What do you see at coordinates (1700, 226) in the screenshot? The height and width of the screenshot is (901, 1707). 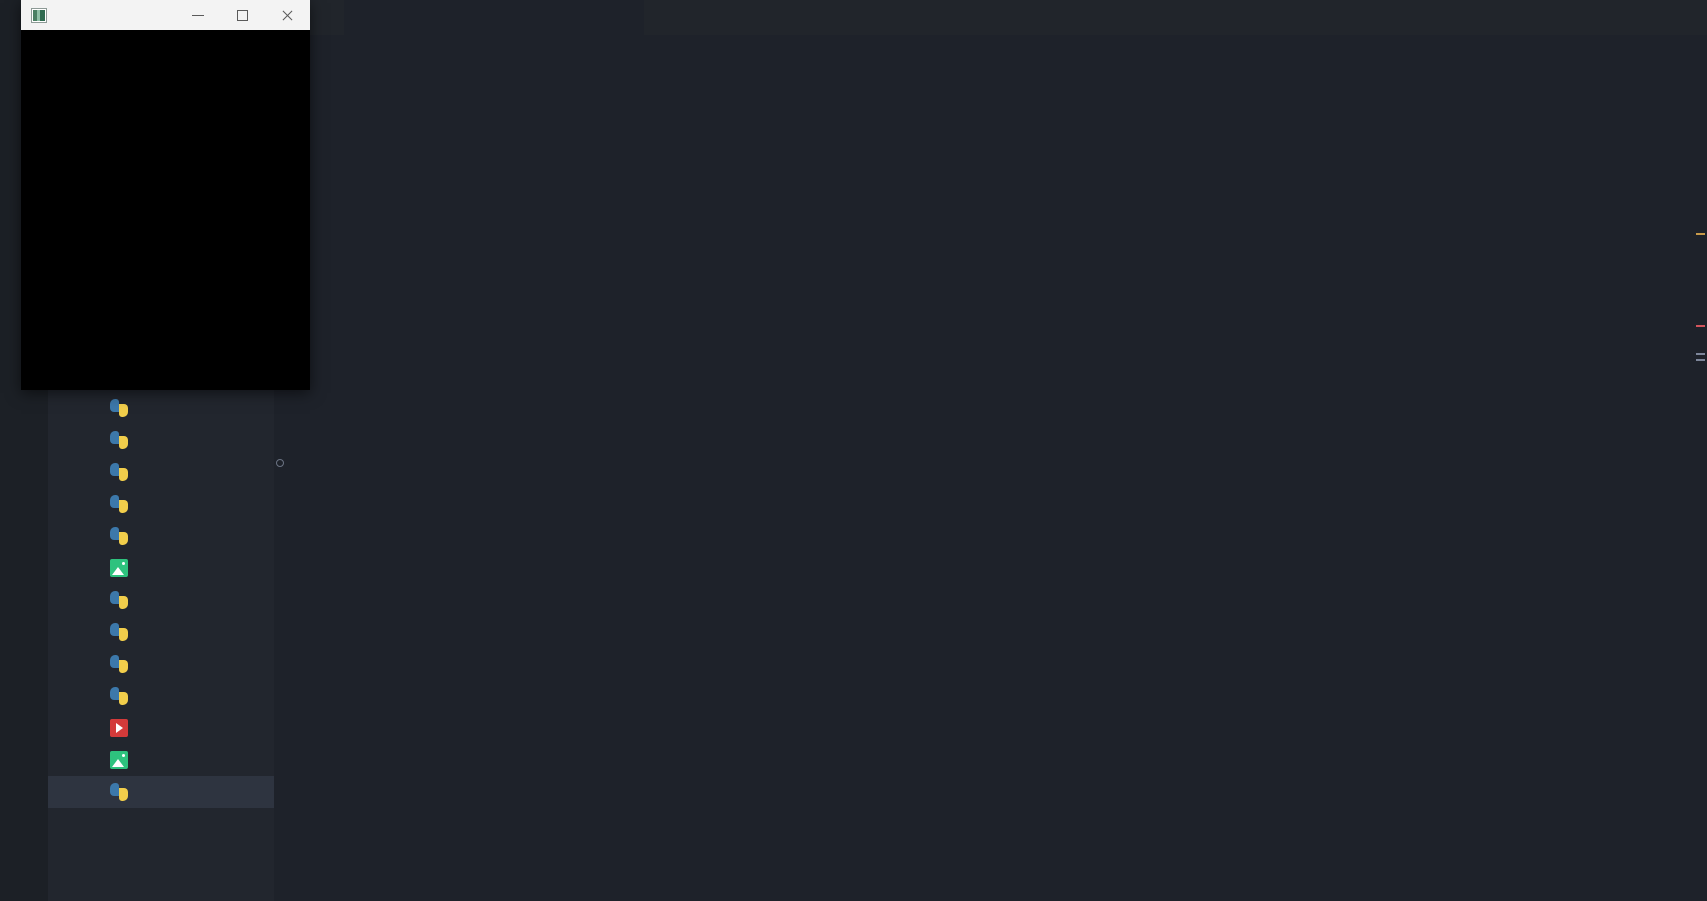 I see `editor-minimap` at bounding box center [1700, 226].